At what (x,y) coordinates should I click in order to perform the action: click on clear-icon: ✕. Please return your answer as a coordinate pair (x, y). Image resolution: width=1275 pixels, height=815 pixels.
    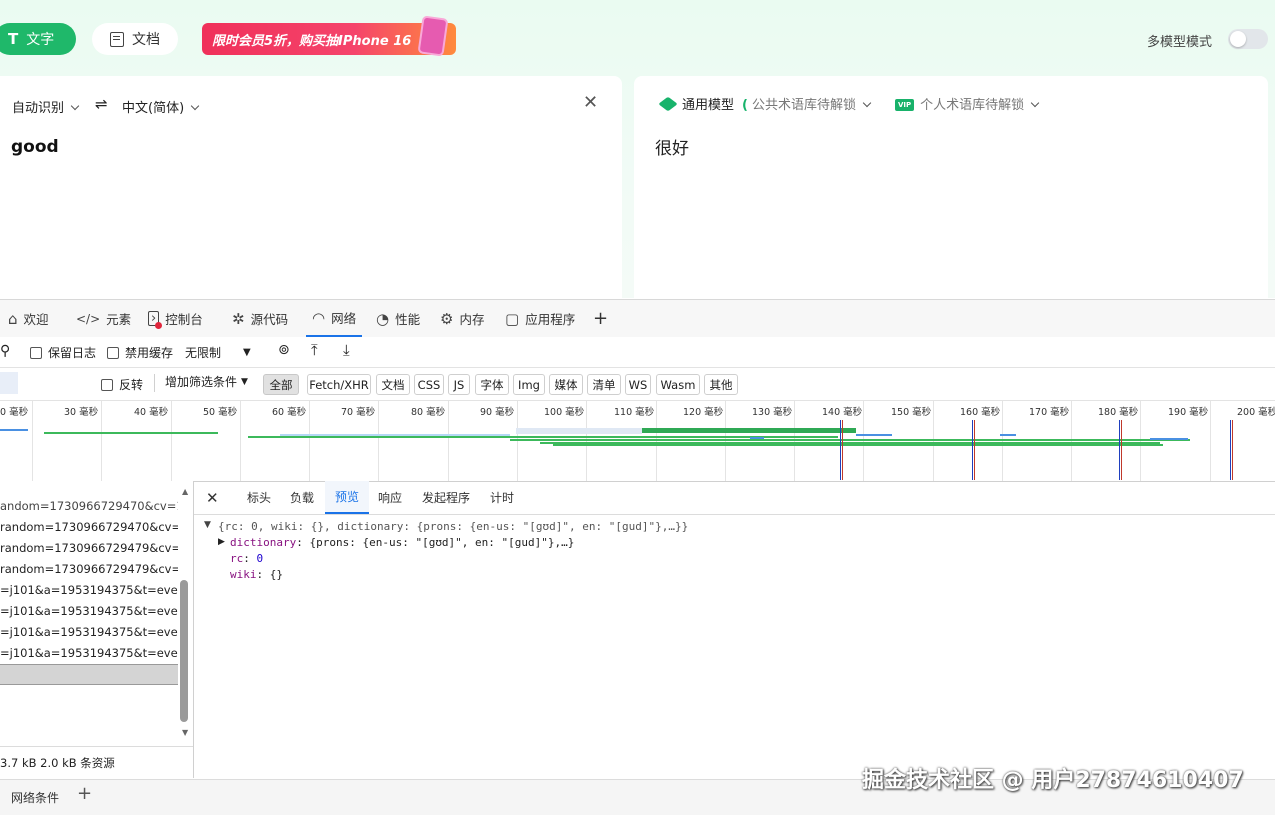
    Looking at the image, I should click on (590, 102).